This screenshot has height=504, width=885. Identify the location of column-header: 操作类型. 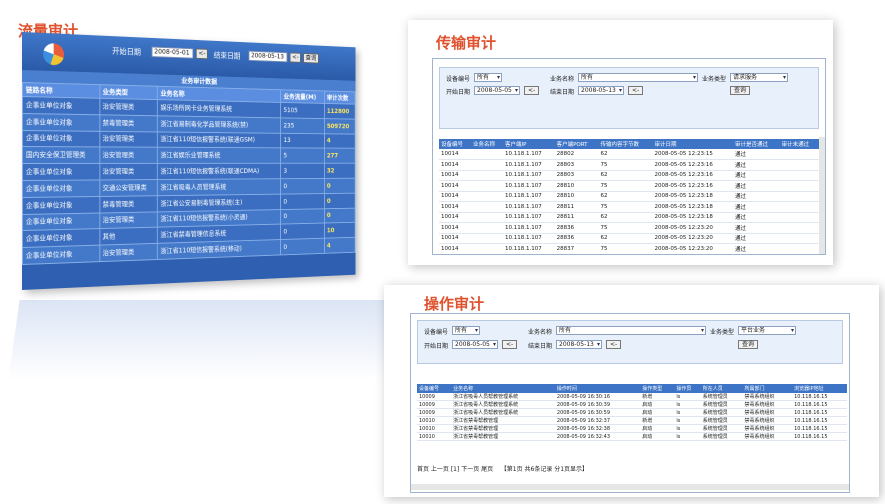
(657, 388).